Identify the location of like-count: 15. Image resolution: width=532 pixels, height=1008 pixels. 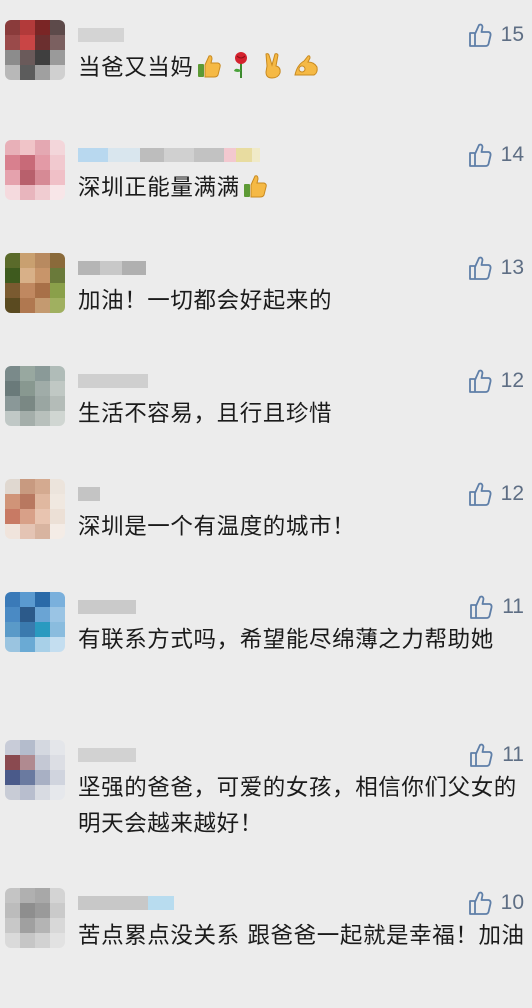
(512, 34).